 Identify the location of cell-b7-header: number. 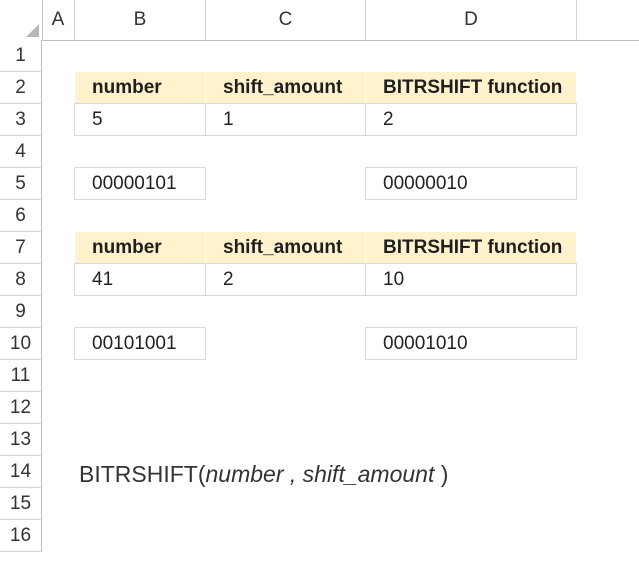
(140, 248).